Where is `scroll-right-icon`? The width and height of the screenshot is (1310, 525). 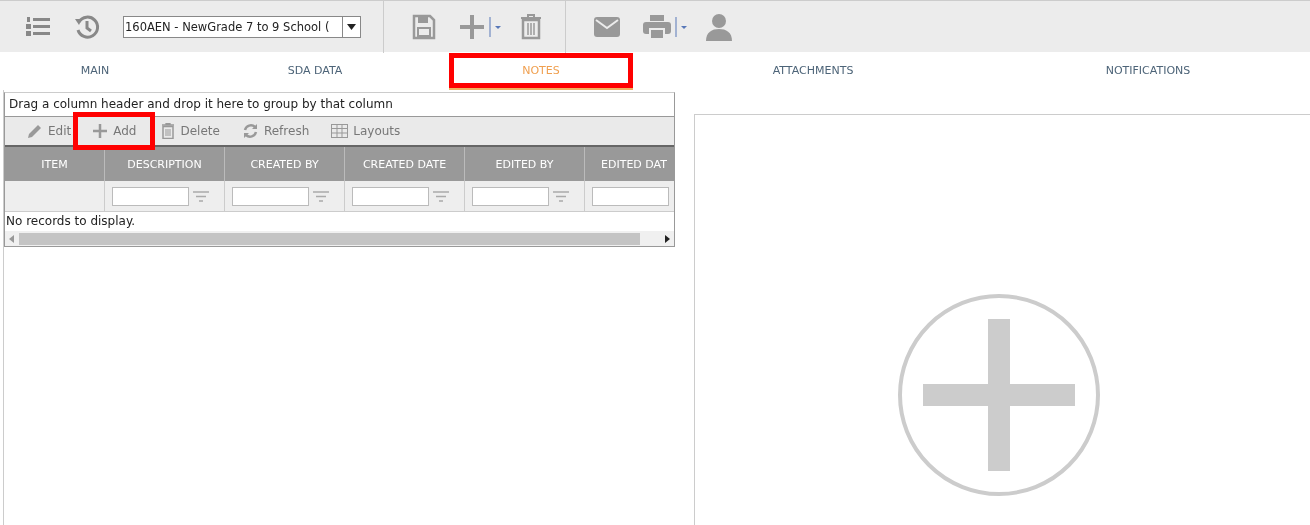
scroll-right-icon is located at coordinates (667, 238).